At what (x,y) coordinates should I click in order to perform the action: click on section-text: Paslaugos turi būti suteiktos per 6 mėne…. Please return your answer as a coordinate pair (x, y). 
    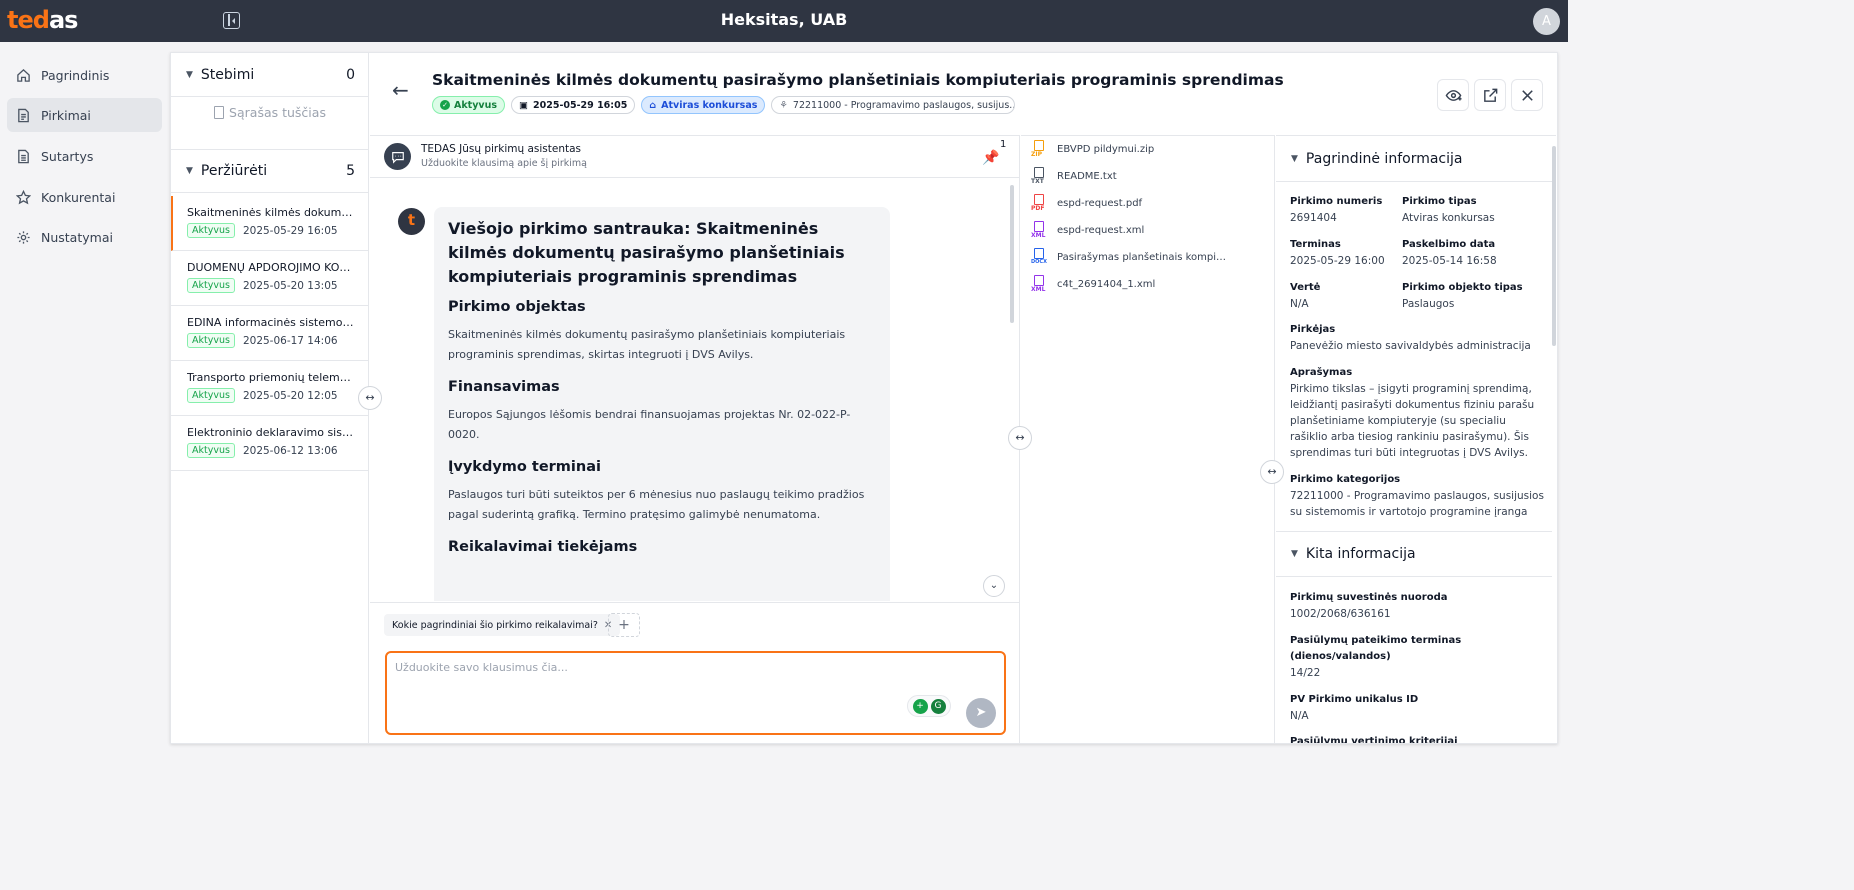
    Looking at the image, I should click on (656, 504).